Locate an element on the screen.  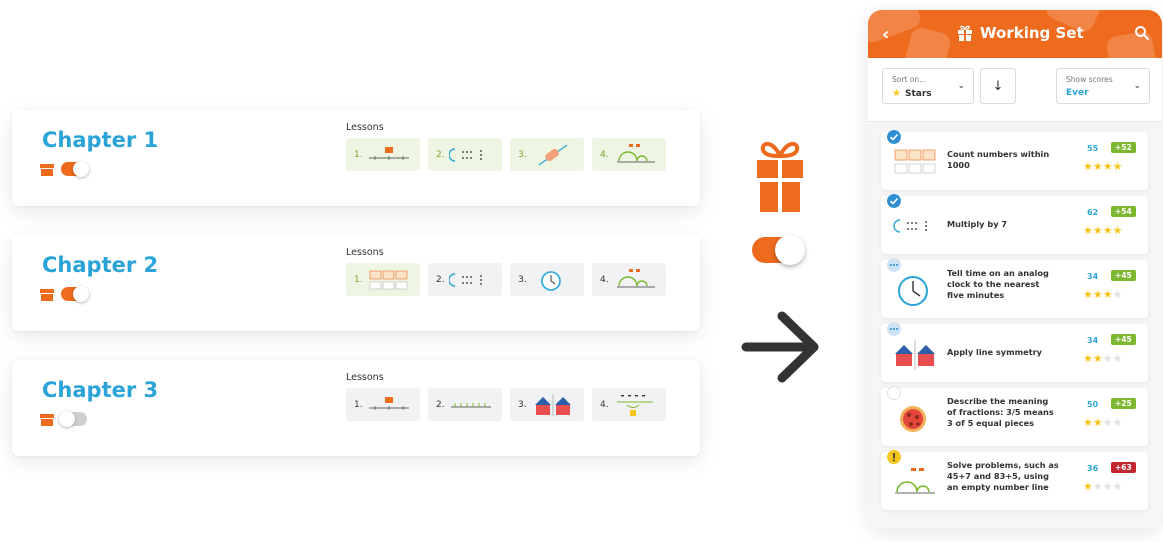
arrow-down-icon: ↓ is located at coordinates (998, 86).